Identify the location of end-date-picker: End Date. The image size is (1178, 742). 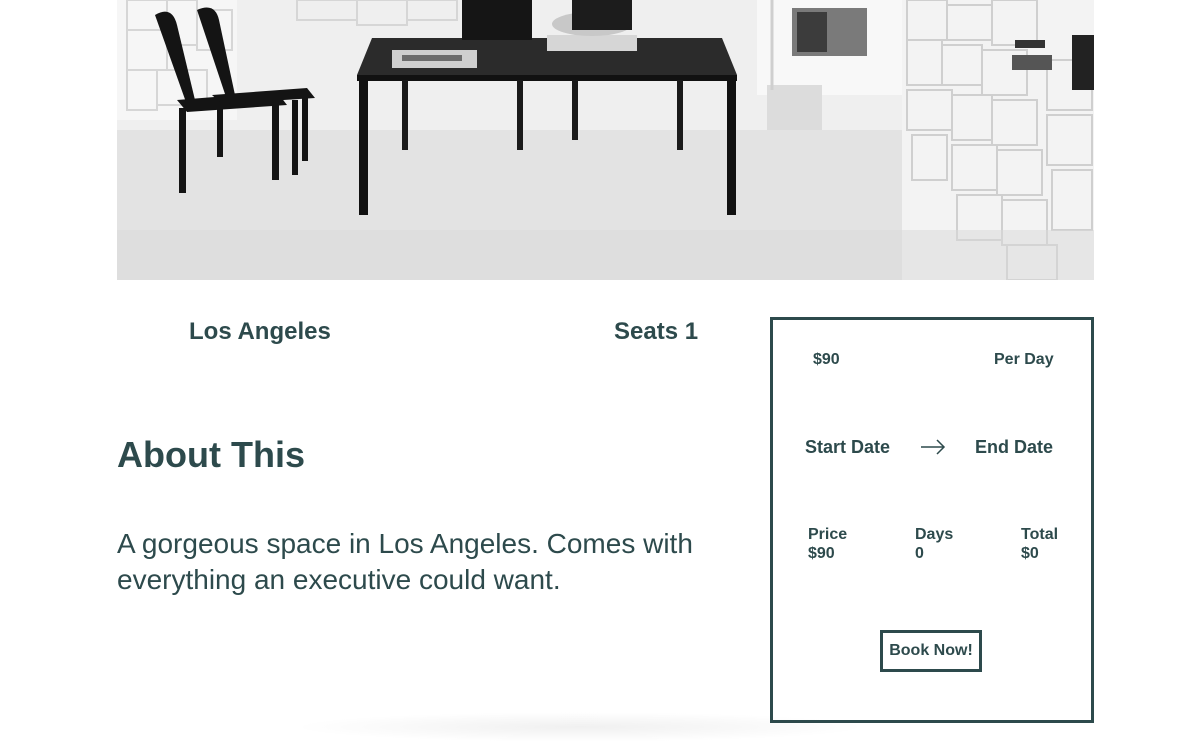
(1014, 447).